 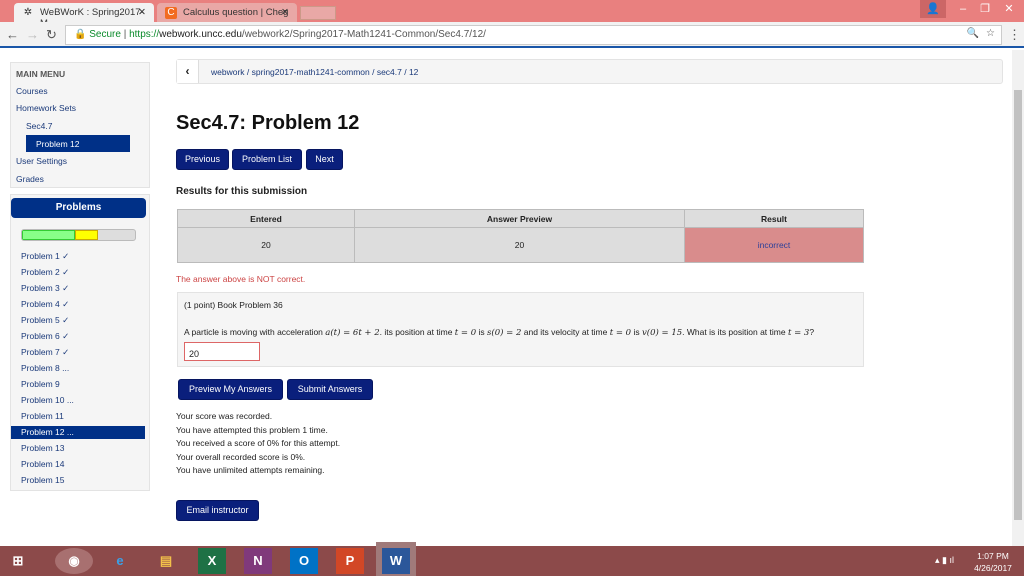 I want to click on tab-chegg: C Calculus question | Cheg ✕, so click(x=227, y=12).